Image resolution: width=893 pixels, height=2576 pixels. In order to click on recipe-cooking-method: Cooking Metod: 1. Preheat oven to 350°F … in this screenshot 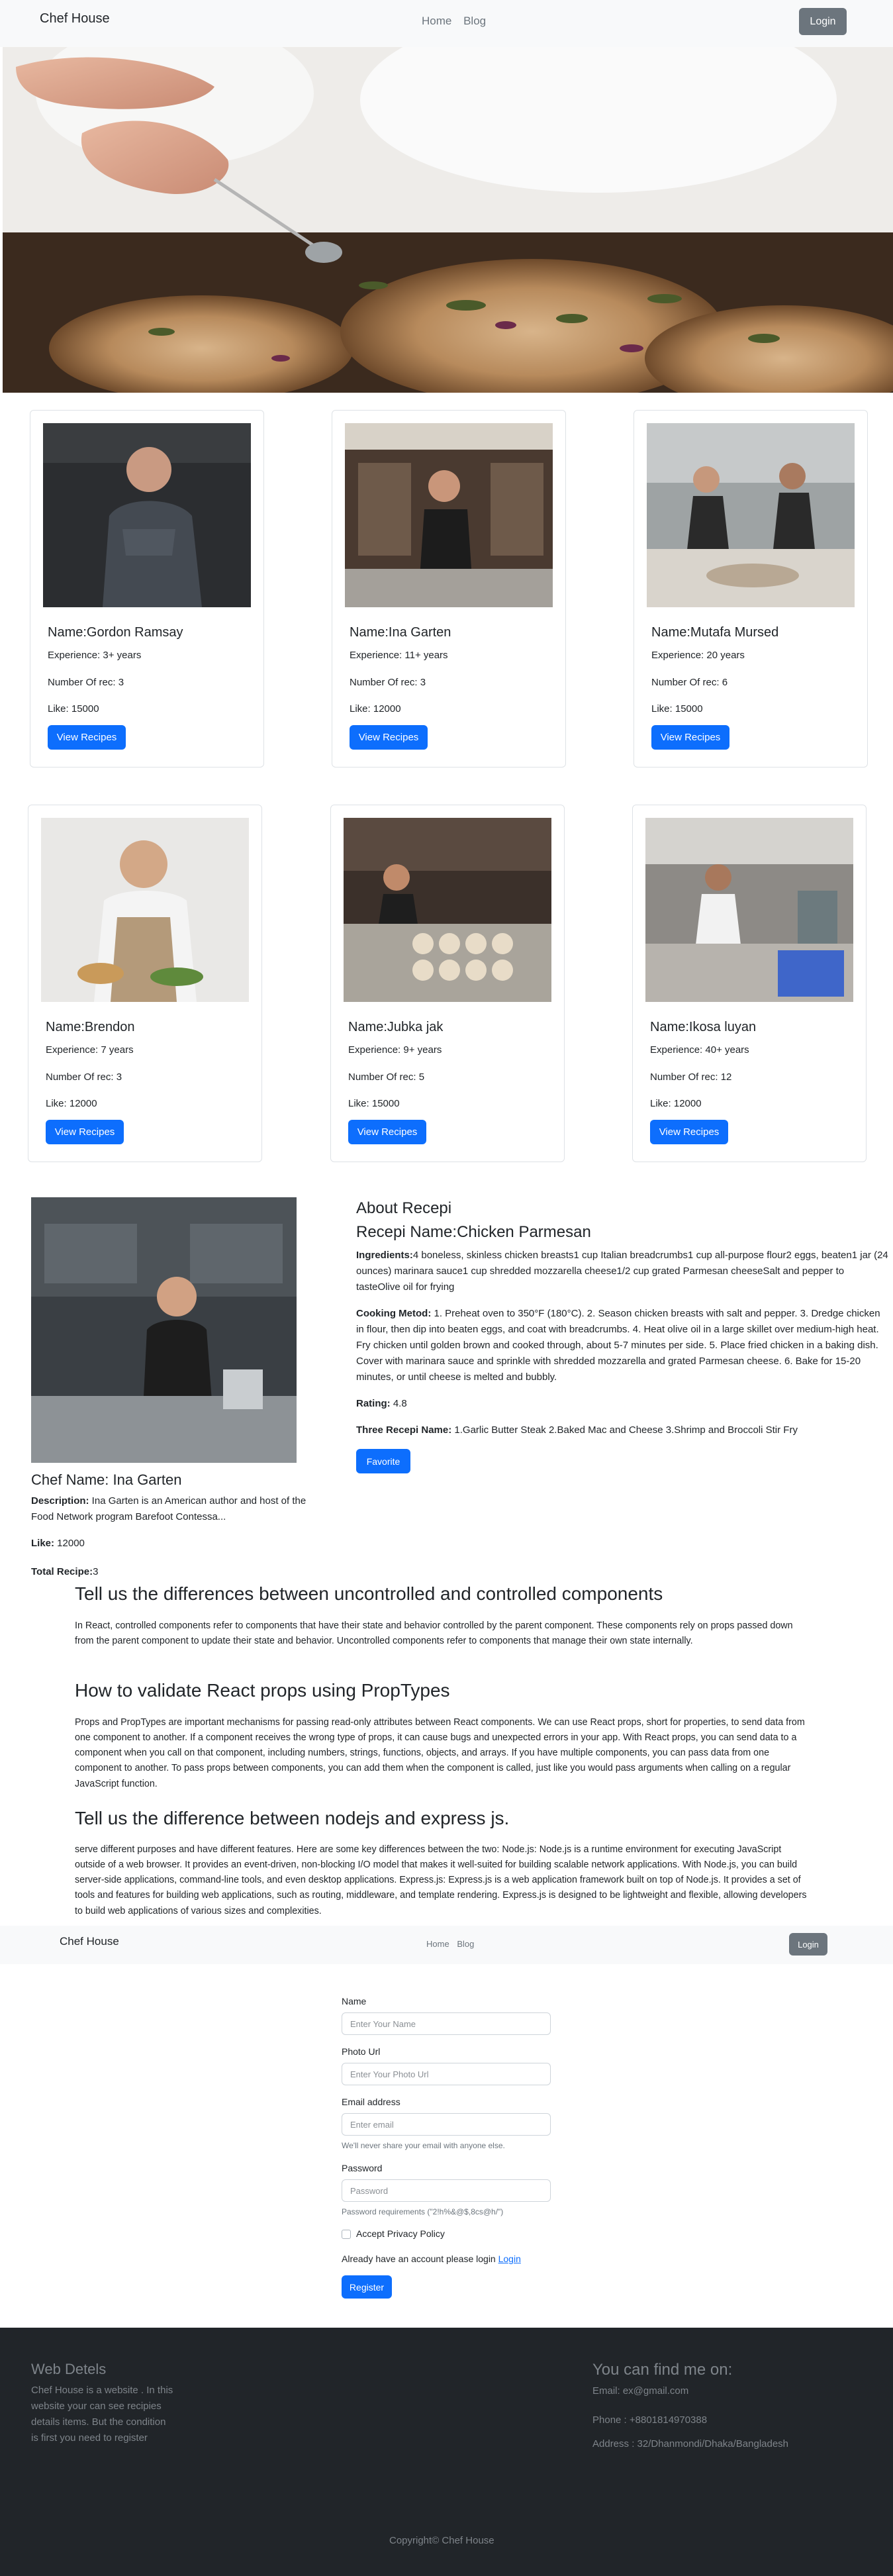, I will do `click(623, 1345)`.